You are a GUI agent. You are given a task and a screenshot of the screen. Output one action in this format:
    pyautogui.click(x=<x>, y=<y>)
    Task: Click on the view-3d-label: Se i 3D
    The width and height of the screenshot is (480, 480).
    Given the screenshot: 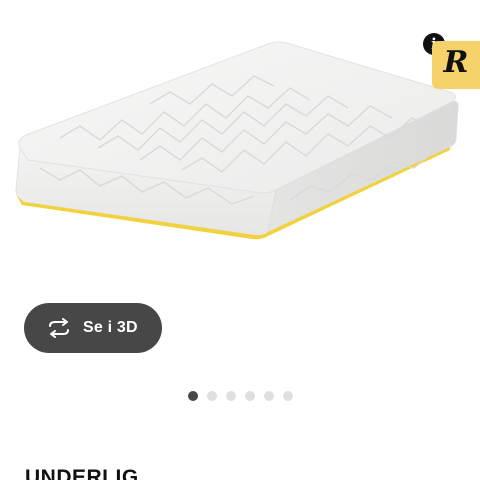 What is the action you would take?
    pyautogui.click(x=110, y=327)
    